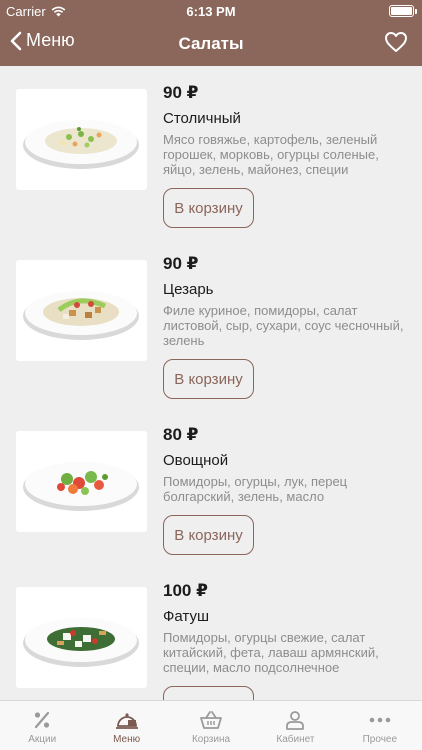 The height and width of the screenshot is (750, 422). I want to click on more-dots-icon, so click(380, 720).